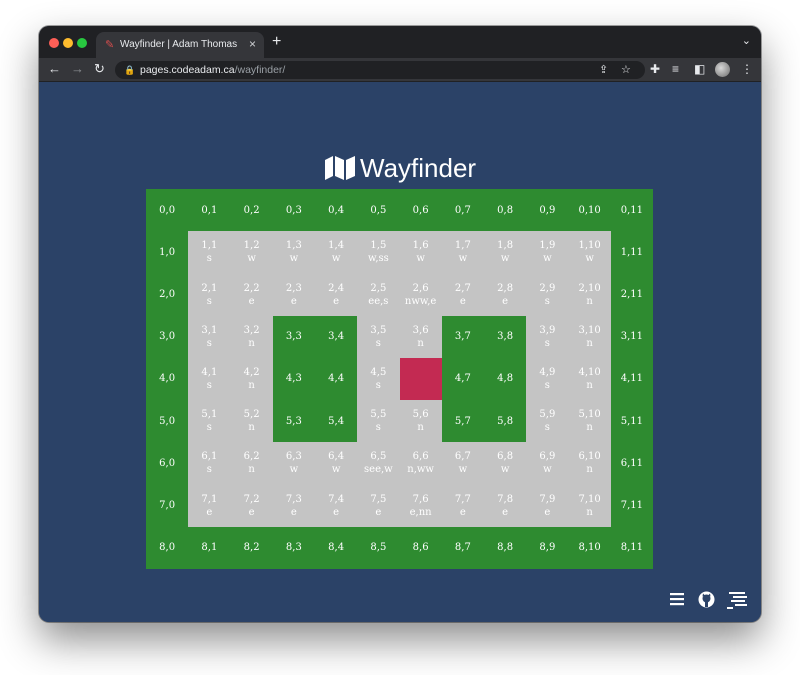 The height and width of the screenshot is (675, 800). What do you see at coordinates (462, 505) in the screenshot?
I see `path-cell: 7,7 e` at bounding box center [462, 505].